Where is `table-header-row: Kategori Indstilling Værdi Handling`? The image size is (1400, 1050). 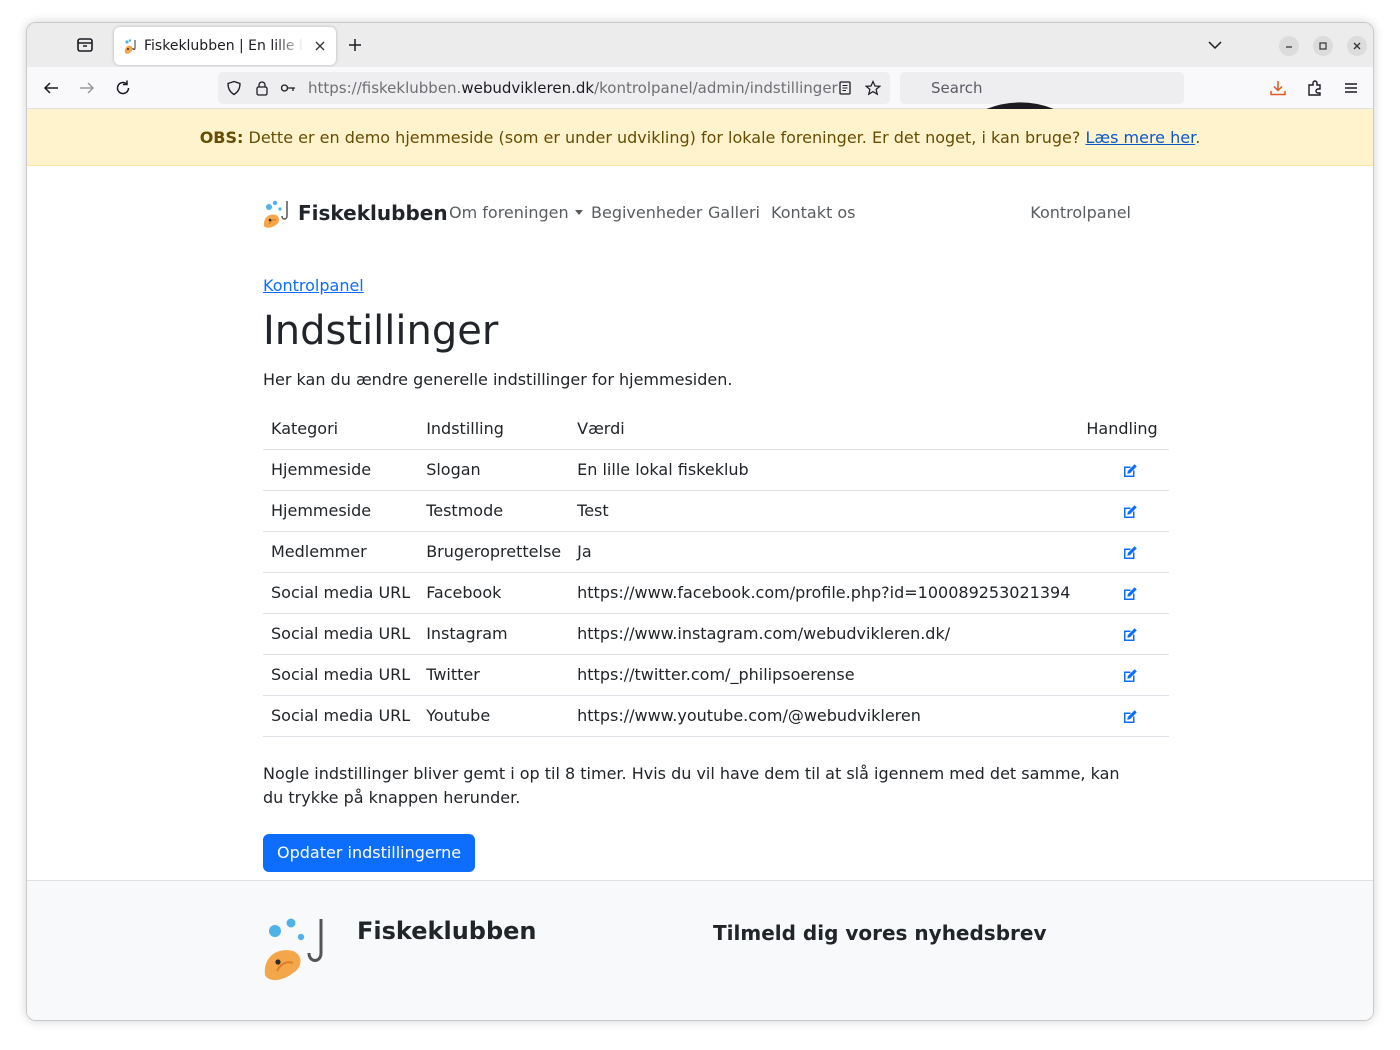
table-header-row: Kategori Indstilling Værdi Handling is located at coordinates (716, 429).